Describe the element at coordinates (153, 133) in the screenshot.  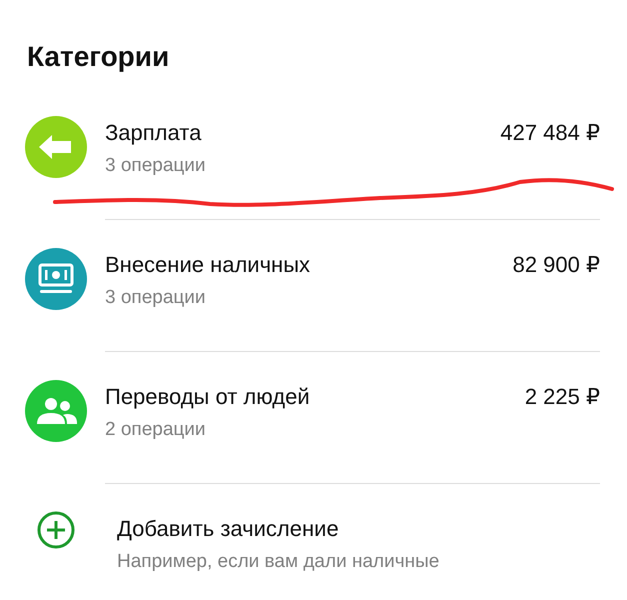
I see `category-name: Зарплата` at that location.